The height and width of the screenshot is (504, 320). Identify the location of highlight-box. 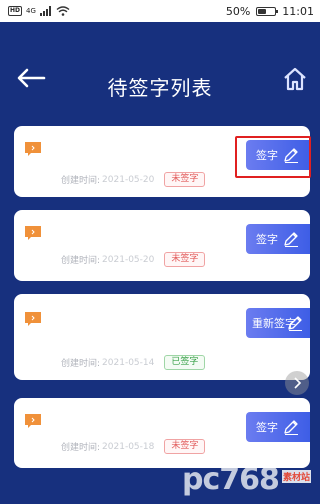
(273, 157).